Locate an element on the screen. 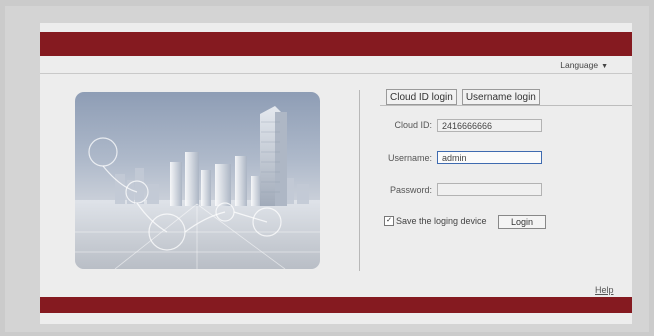 Image resolution: width=654 pixels, height=336 pixels. password-field is located at coordinates (489, 189).